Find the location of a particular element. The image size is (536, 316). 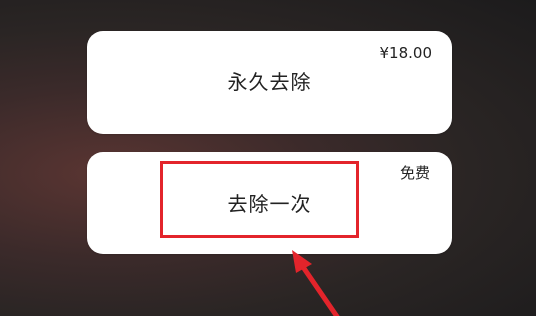

price-label: ¥18.00 is located at coordinates (406, 53).